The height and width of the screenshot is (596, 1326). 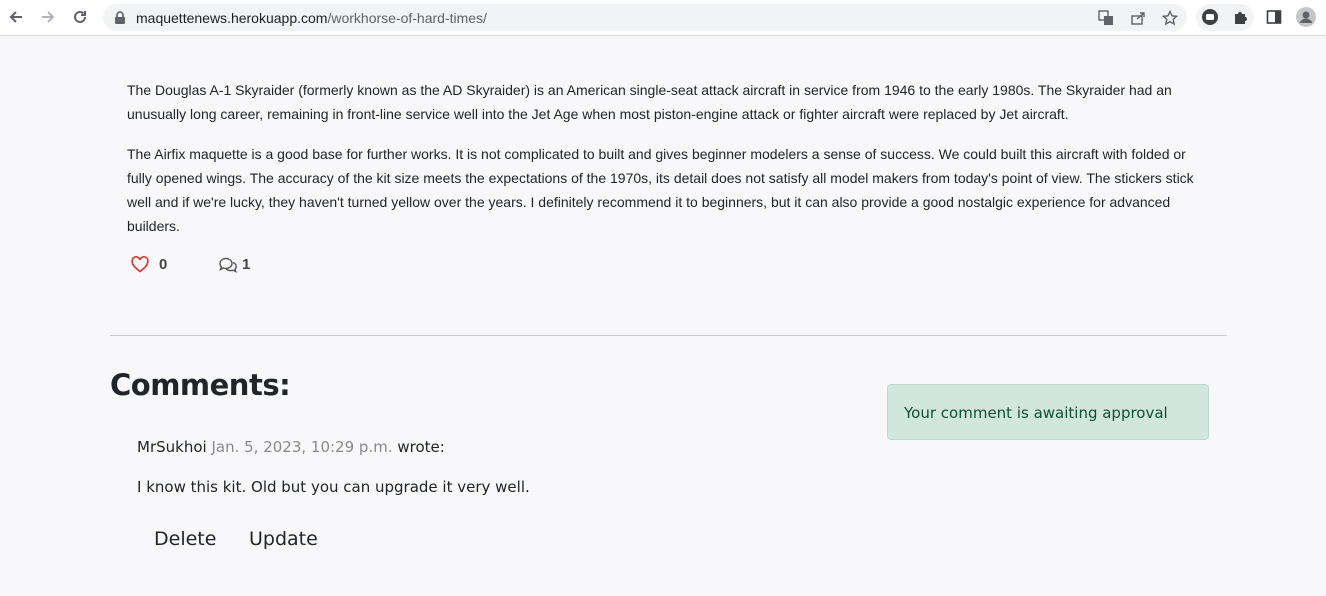 What do you see at coordinates (1048, 412) in the screenshot?
I see `approval-alert: Your comment is awaiting approval` at bounding box center [1048, 412].